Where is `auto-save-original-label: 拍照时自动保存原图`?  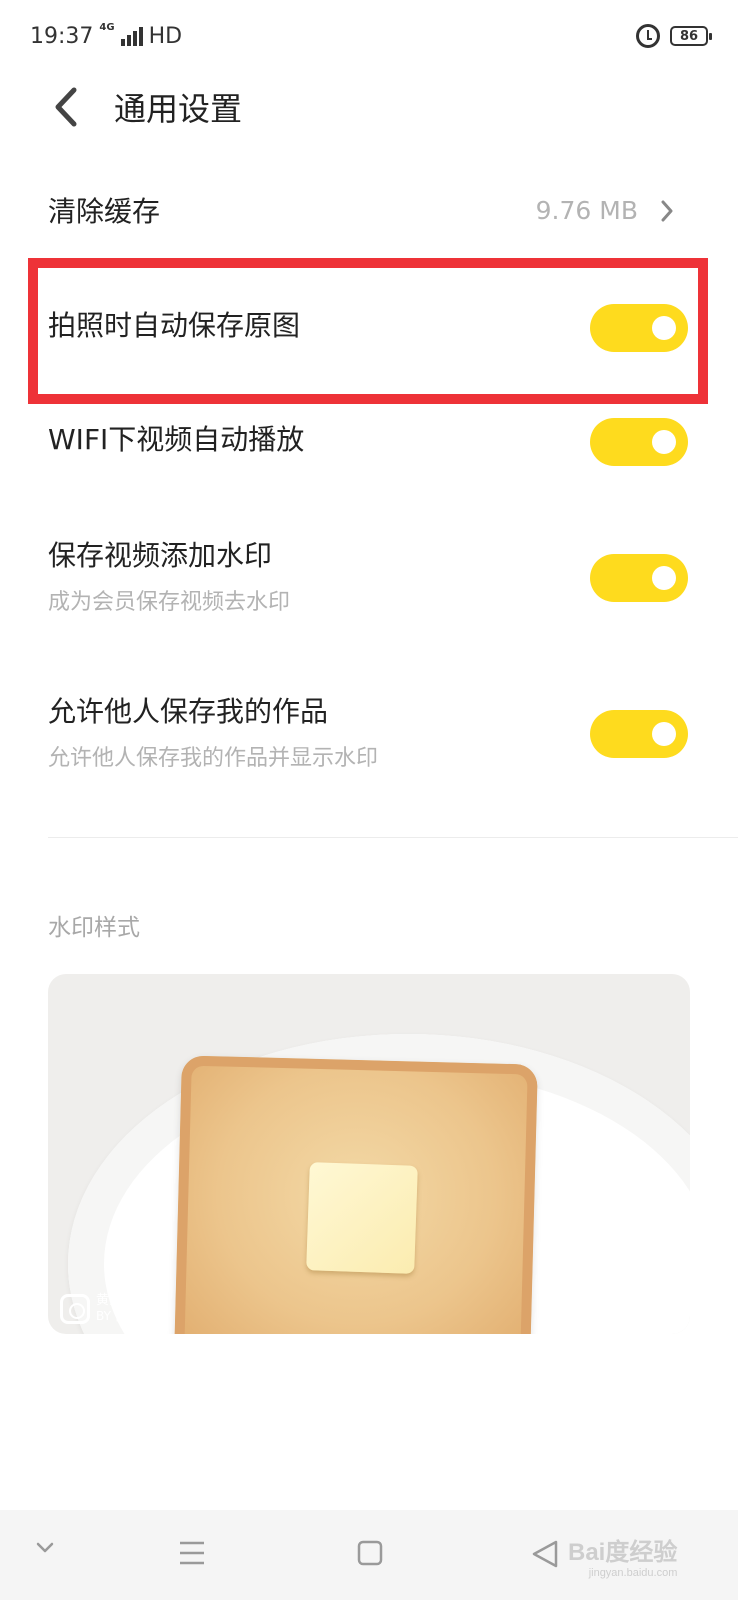
auto-save-original-label: 拍照时自动保存原图 is located at coordinates (174, 325).